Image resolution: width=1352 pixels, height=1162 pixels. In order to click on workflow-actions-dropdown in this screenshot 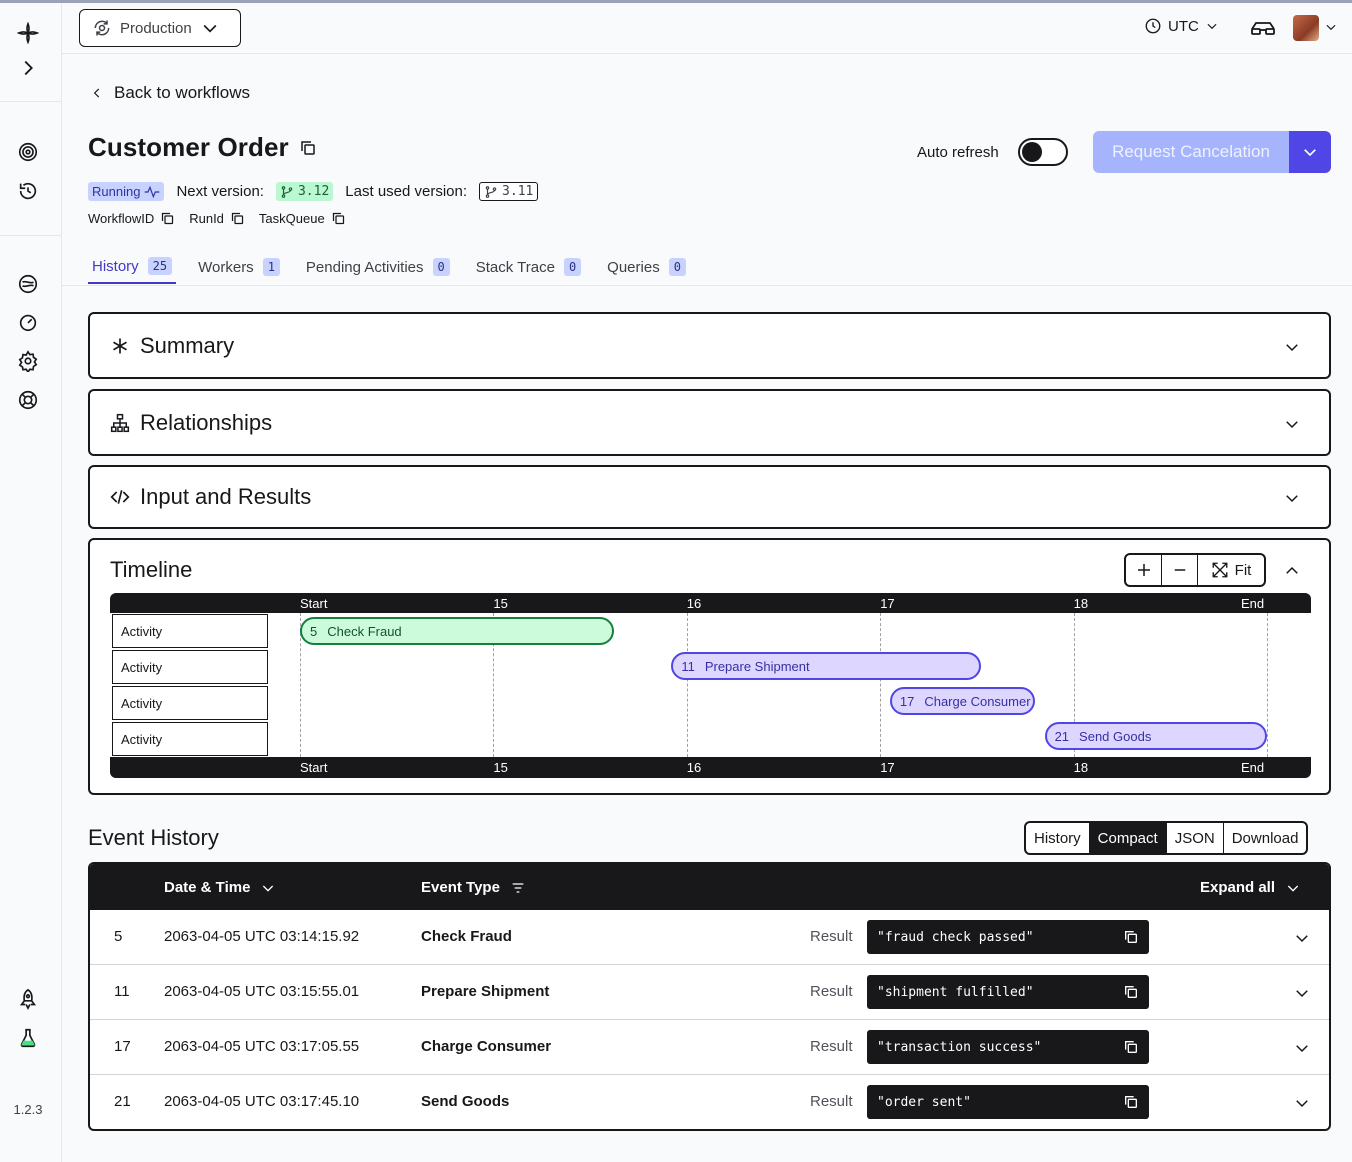, I will do `click(1310, 152)`.